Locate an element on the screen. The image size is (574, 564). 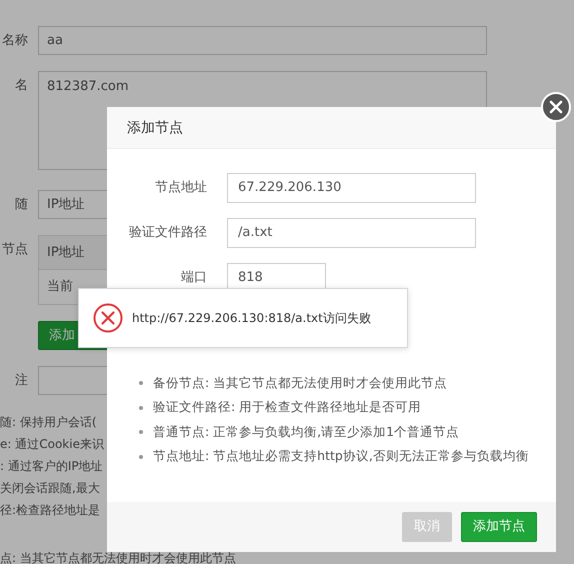
help-text: e: 通过Cookie来识 is located at coordinates (52, 444).